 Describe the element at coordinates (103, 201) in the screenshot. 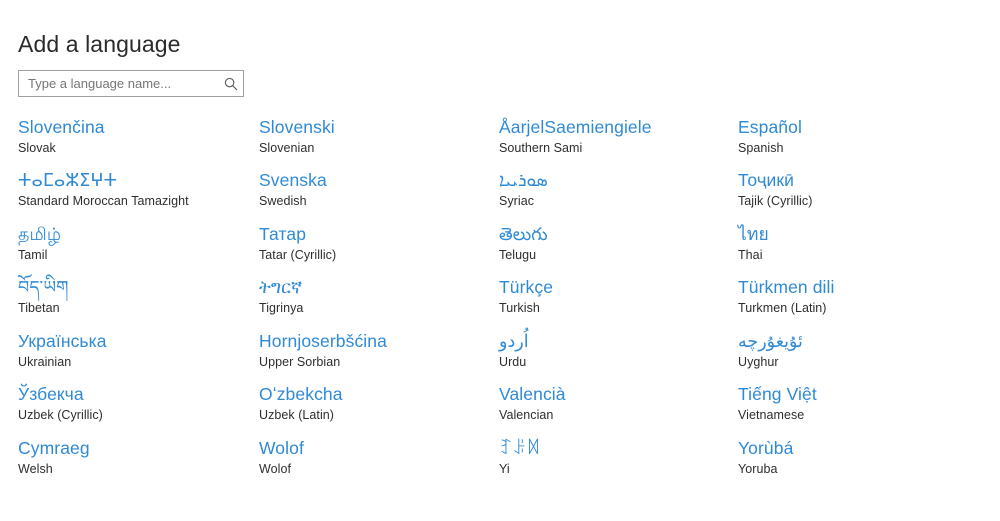

I see `language-english-name: Standard Moroccan Tamazight` at that location.